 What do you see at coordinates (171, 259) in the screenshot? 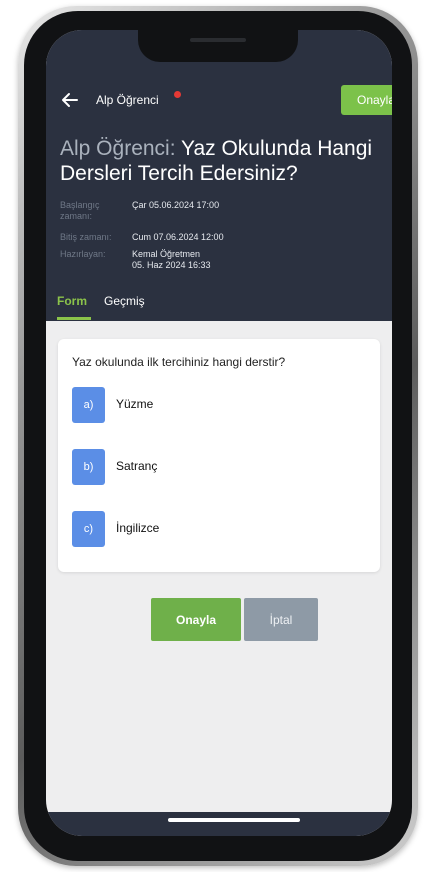
I see `meta-value: Kemal Öğretmen 05. Haz 2024 16:33` at bounding box center [171, 259].